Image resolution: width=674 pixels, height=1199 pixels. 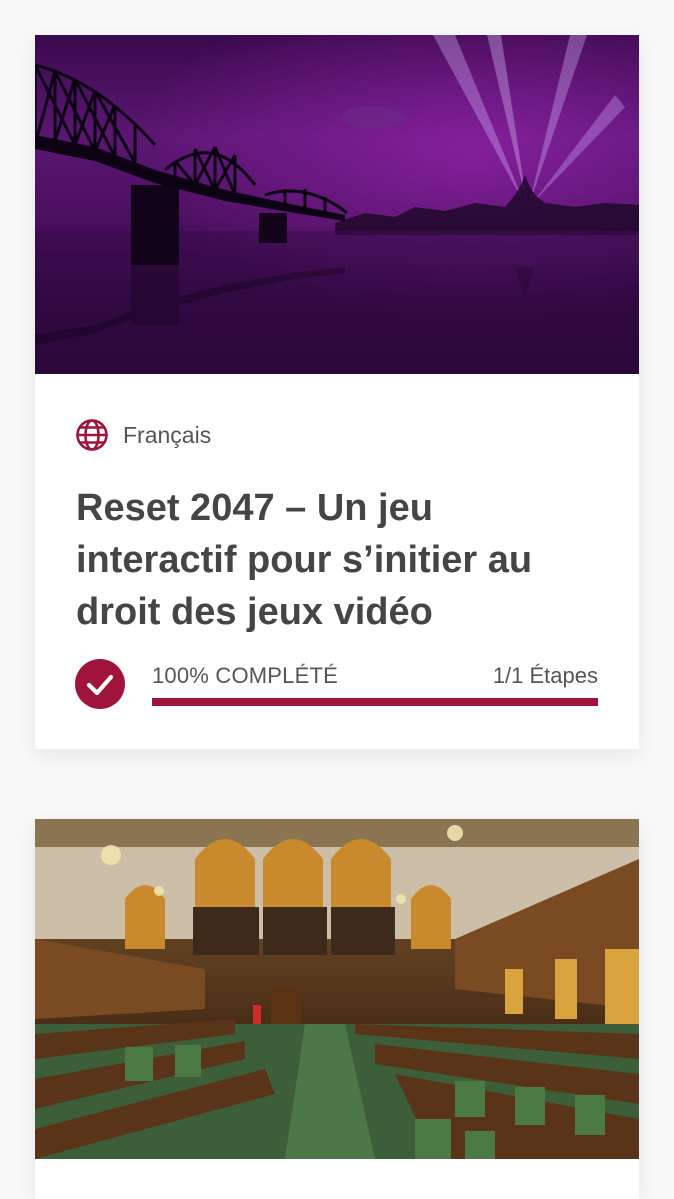 I want to click on language-label: Français, so click(x=167, y=434).